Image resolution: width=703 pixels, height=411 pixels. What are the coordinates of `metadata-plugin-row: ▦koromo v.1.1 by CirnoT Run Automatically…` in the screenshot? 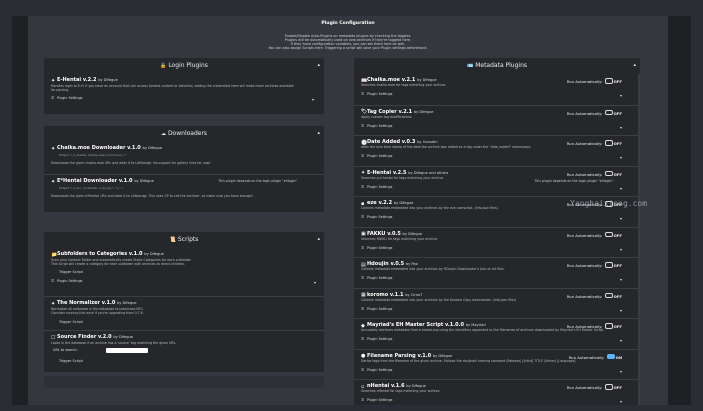 It's located at (497, 303).